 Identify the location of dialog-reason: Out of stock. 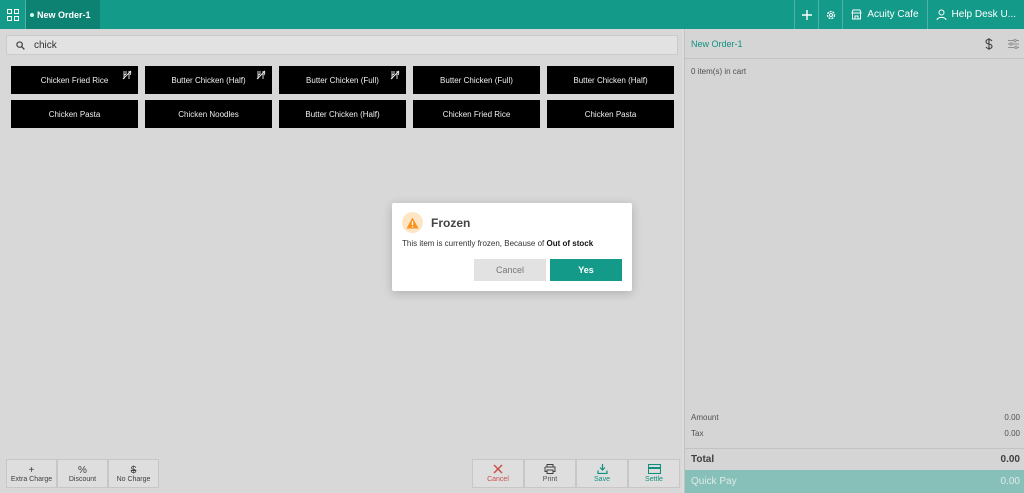
(570, 243).